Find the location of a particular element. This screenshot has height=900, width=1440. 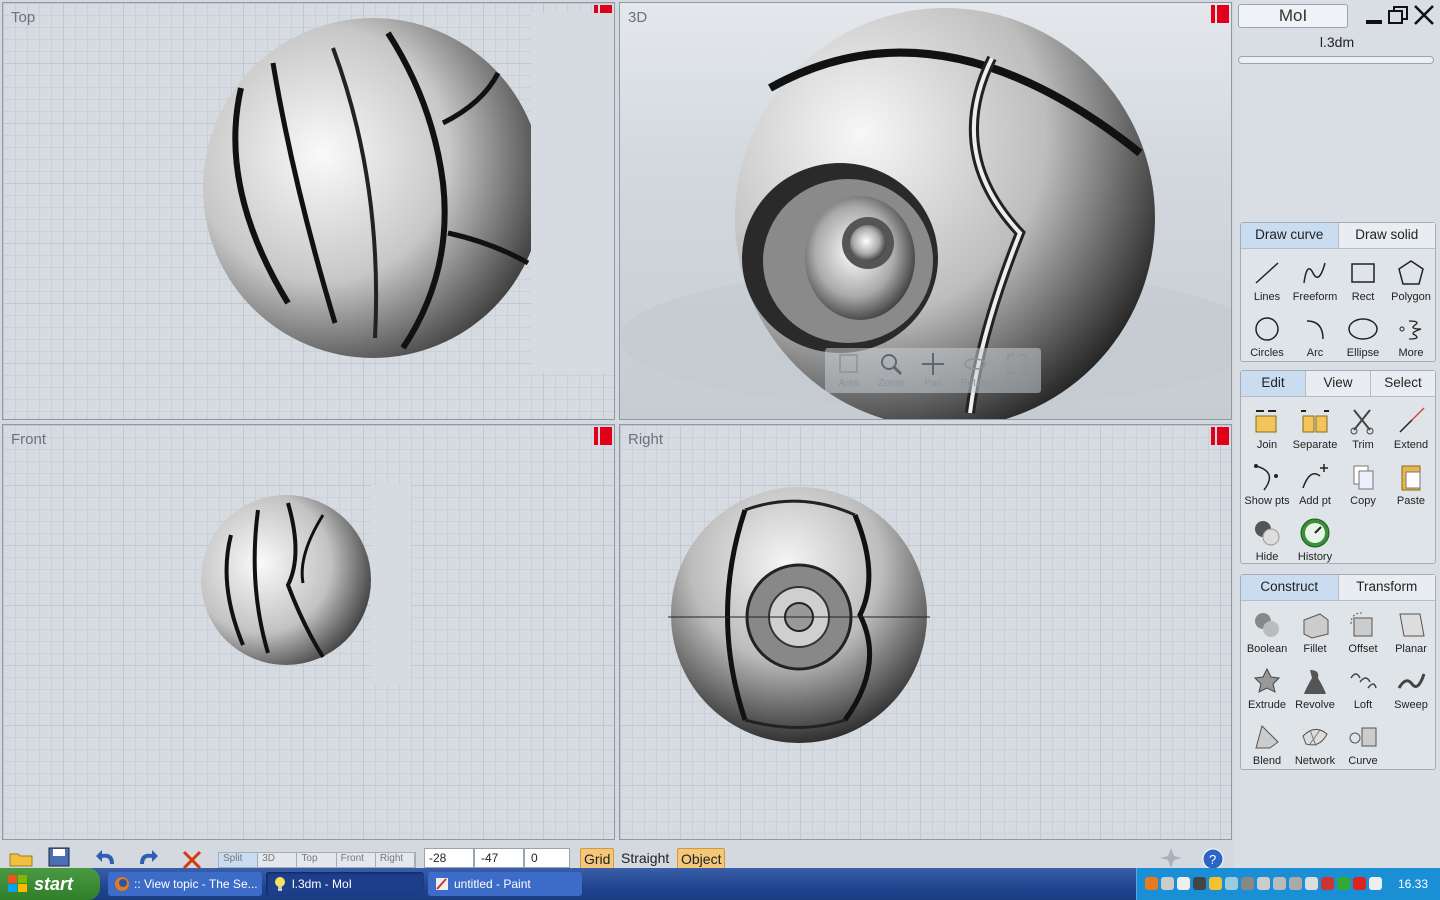

tray-network-icon is located at coordinates (1183, 883).